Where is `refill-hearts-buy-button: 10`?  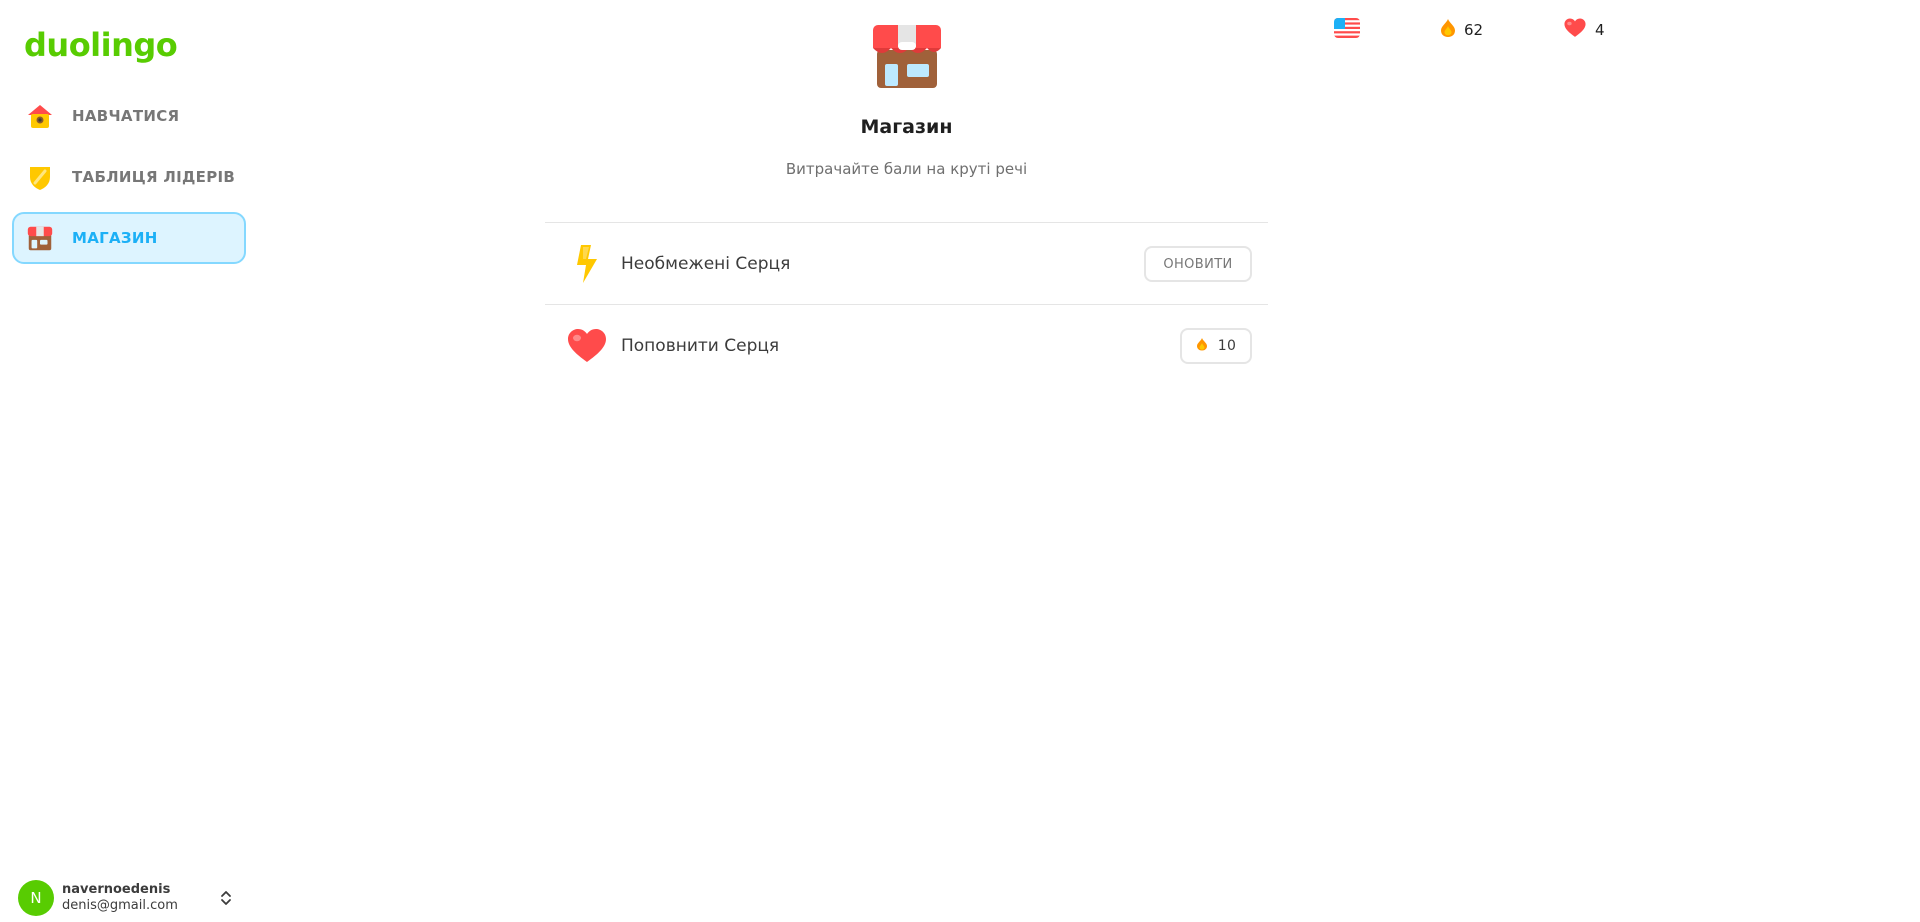 refill-hearts-buy-button: 10 is located at coordinates (1216, 346).